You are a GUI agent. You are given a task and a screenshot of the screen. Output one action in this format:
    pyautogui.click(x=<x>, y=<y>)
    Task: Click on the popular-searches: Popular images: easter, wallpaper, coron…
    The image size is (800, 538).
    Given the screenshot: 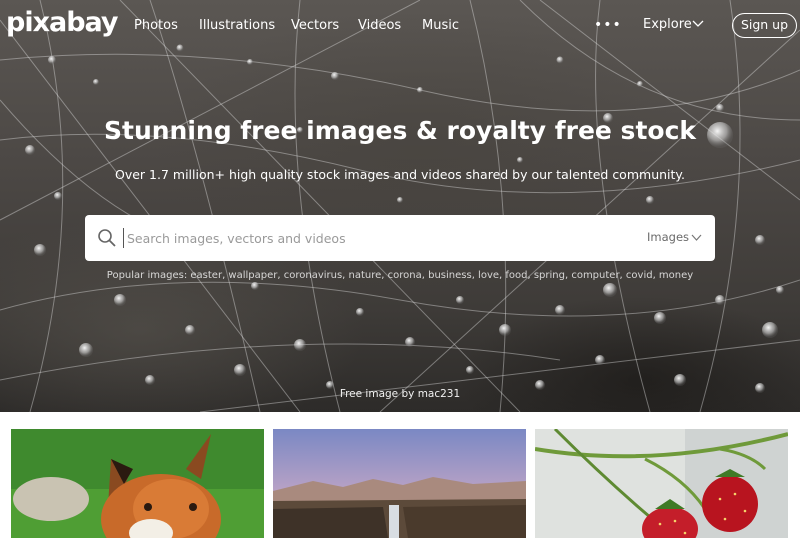 What is the action you would take?
    pyautogui.click(x=400, y=275)
    